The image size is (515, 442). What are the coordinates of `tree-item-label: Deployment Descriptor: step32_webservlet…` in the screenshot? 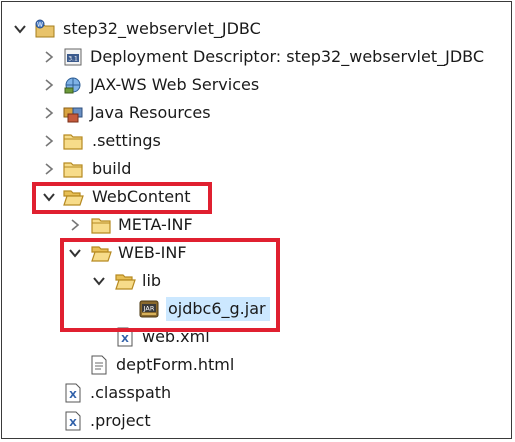 It's located at (287, 56).